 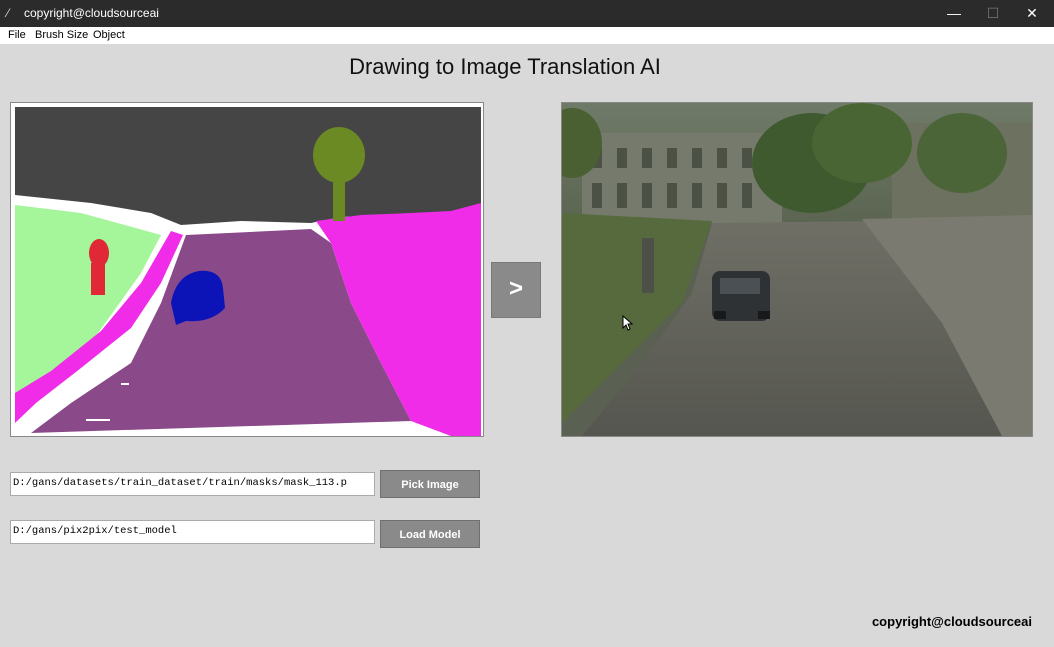 What do you see at coordinates (8, 13) in the screenshot?
I see `feather-icon: ⁄` at bounding box center [8, 13].